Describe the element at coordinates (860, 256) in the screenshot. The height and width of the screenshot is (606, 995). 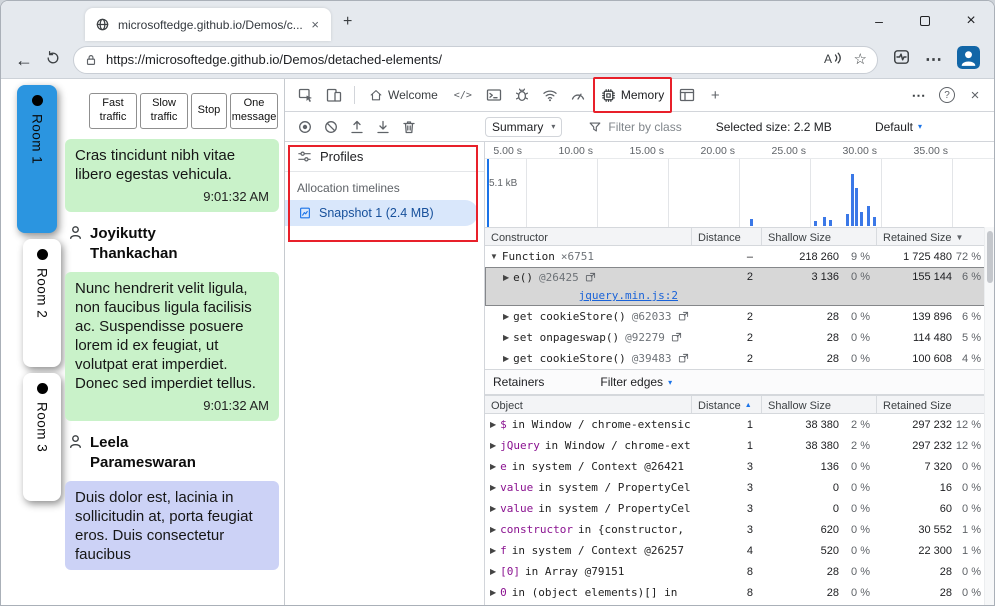
I see `shallow-pct: 9 %` at that location.